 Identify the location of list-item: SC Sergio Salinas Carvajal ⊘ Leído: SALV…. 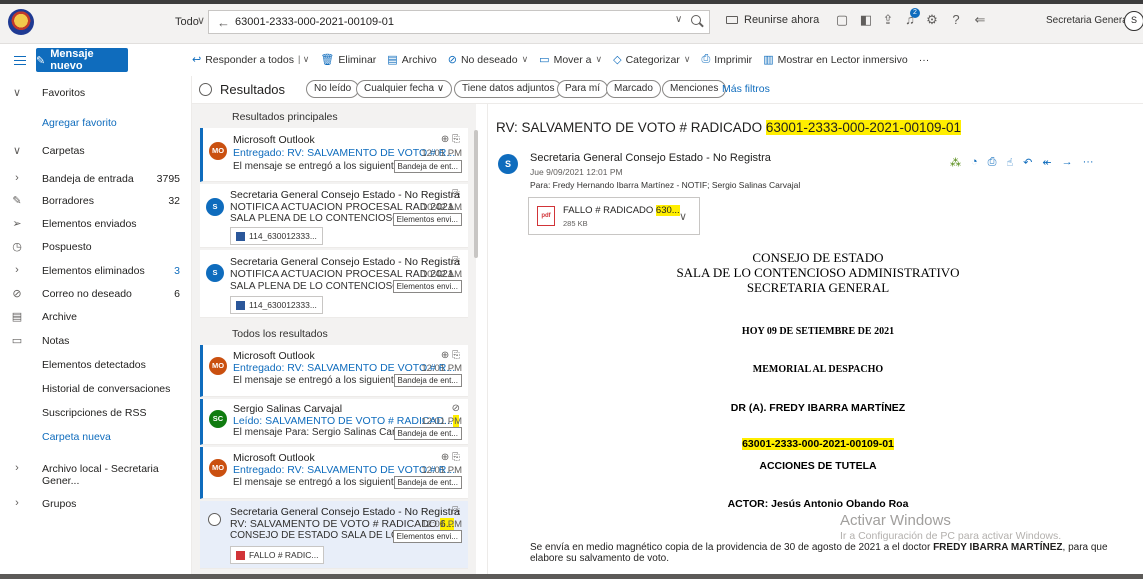
(334, 422).